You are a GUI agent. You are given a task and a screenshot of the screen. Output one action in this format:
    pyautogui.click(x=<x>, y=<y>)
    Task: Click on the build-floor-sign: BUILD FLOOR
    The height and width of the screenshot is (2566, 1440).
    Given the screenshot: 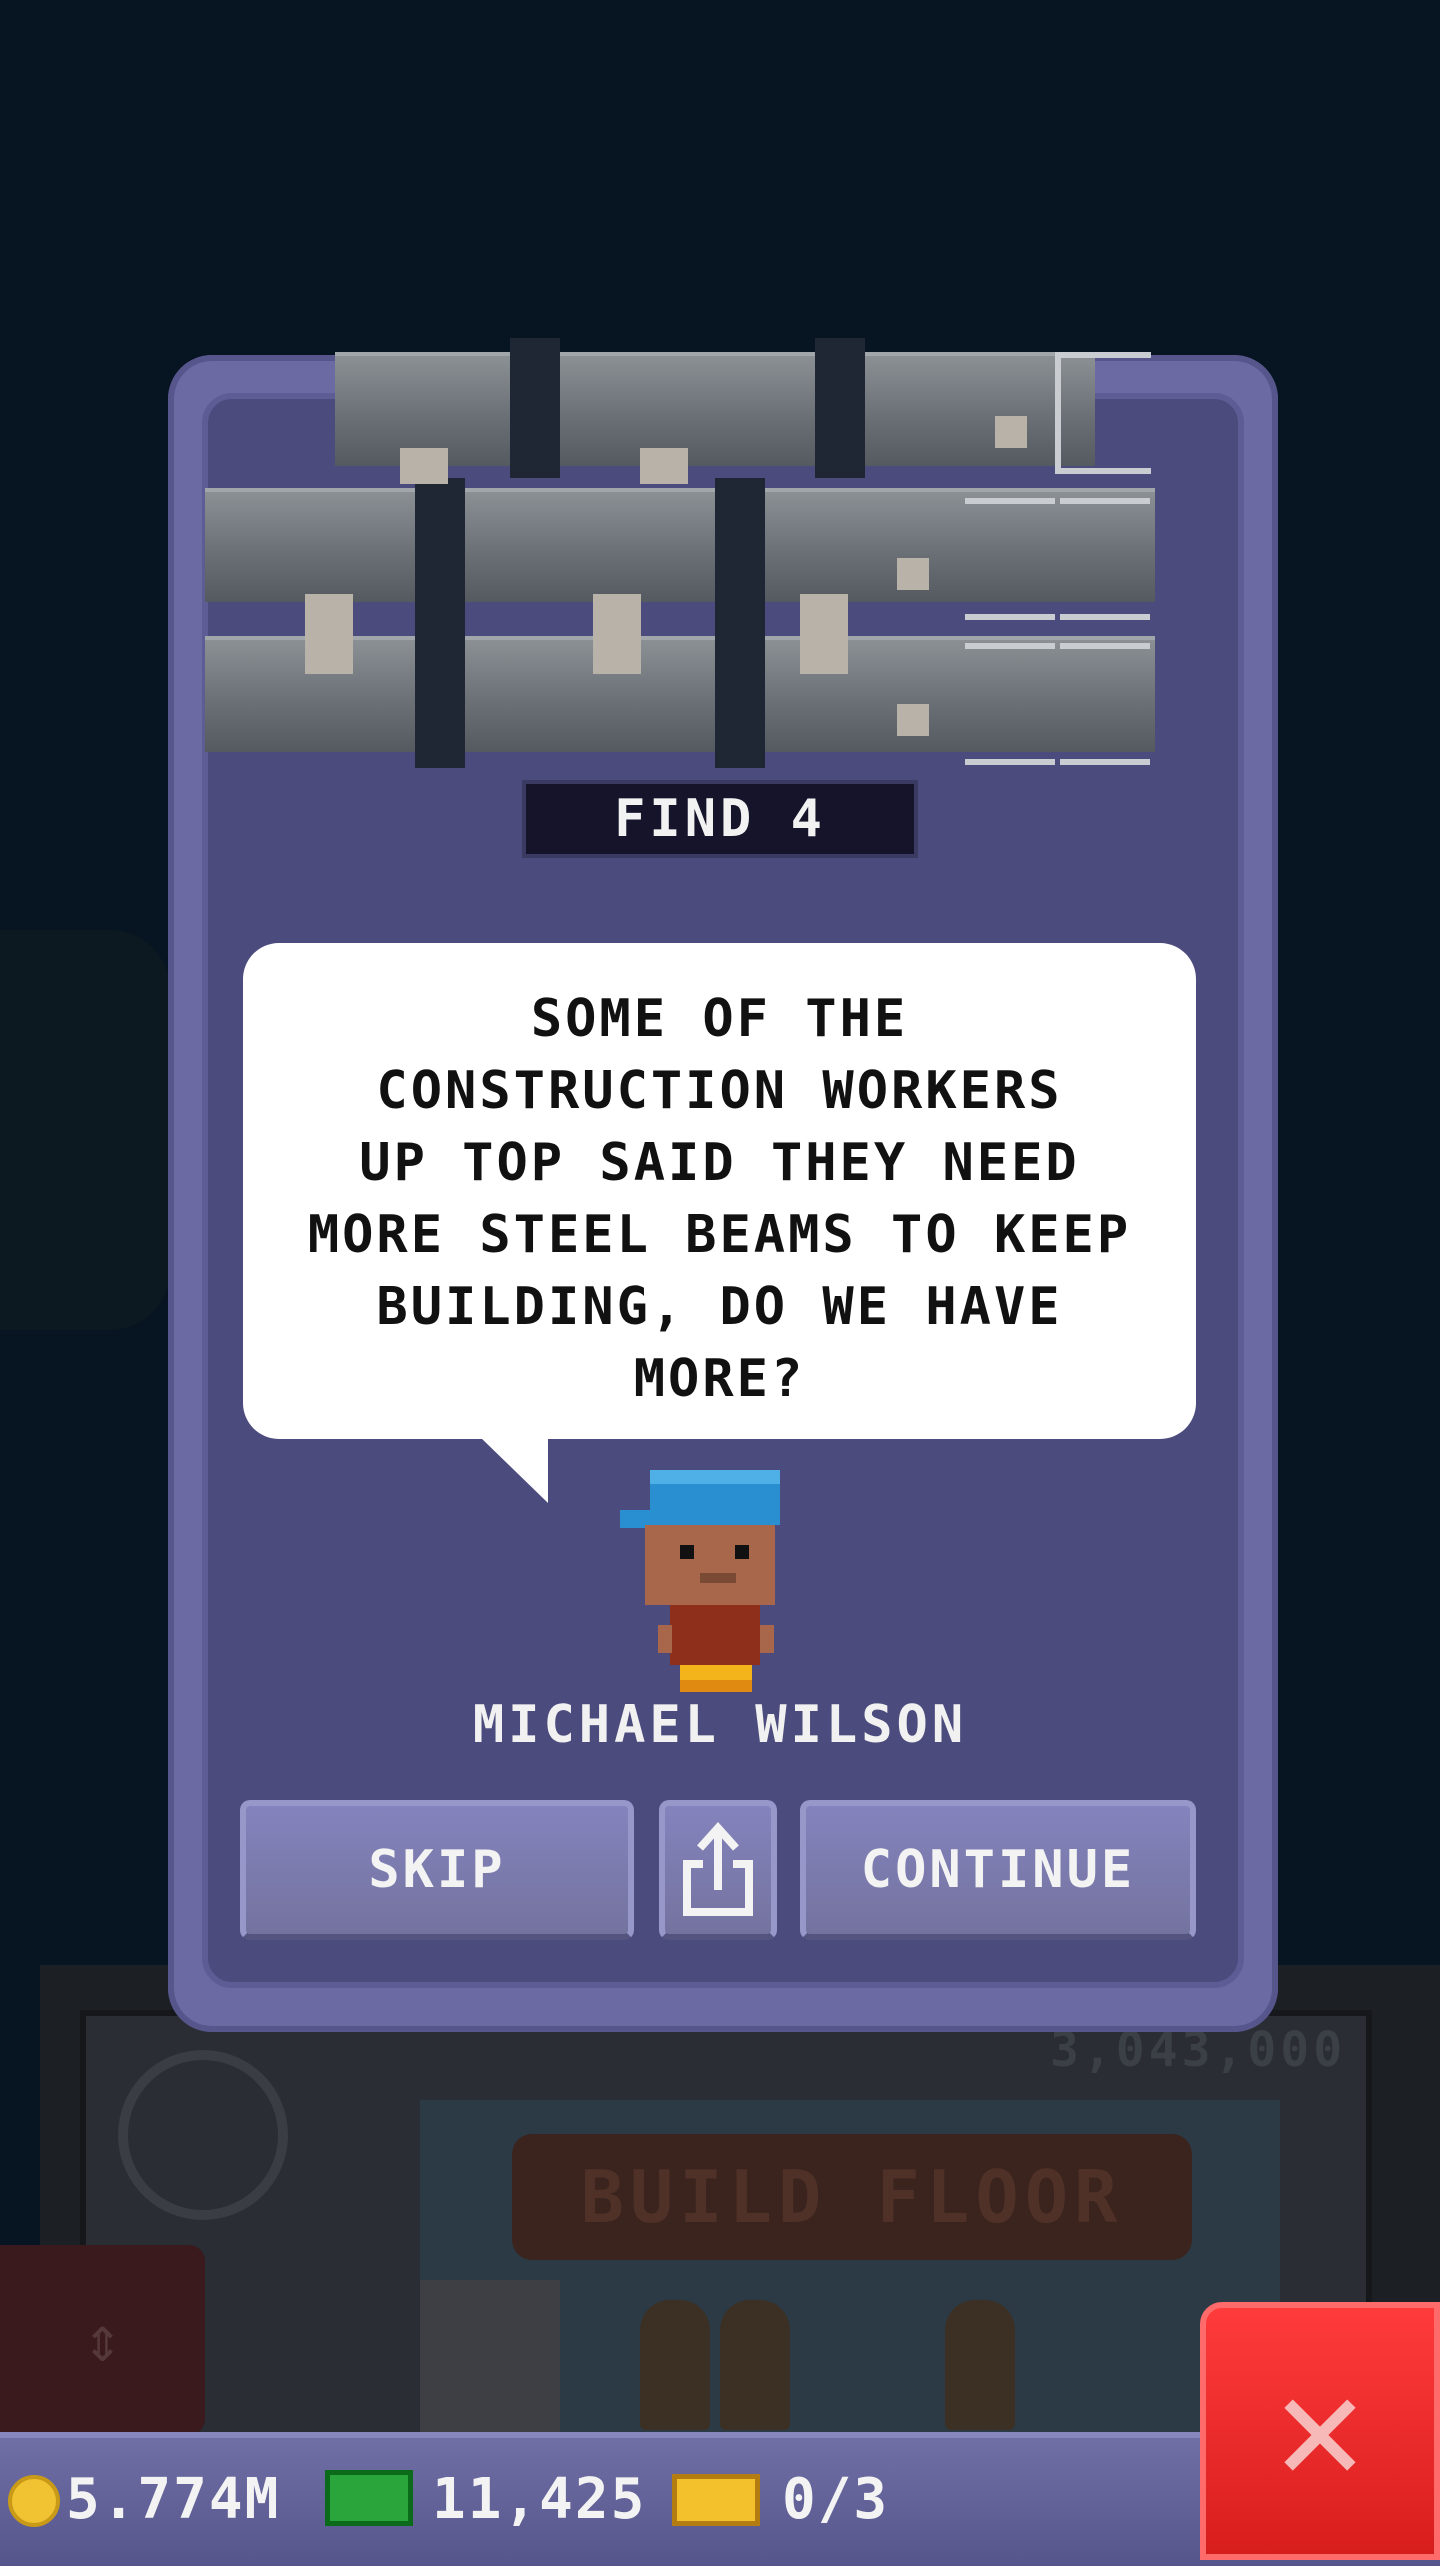 What is the action you would take?
    pyautogui.click(x=852, y=2197)
    